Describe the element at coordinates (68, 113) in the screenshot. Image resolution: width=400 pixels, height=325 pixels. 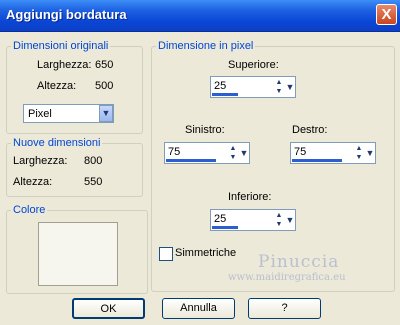
I see `unit-select: Pixel ▼` at that location.